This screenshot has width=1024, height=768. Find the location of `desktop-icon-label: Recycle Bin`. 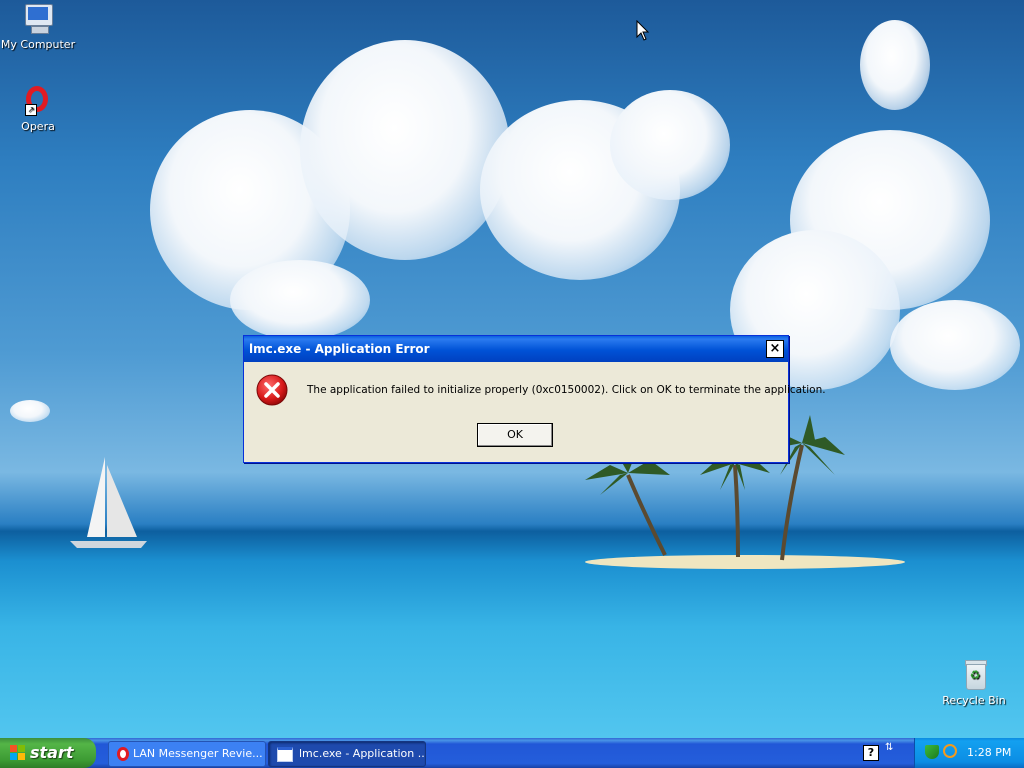

desktop-icon-label: Recycle Bin is located at coordinates (974, 700).